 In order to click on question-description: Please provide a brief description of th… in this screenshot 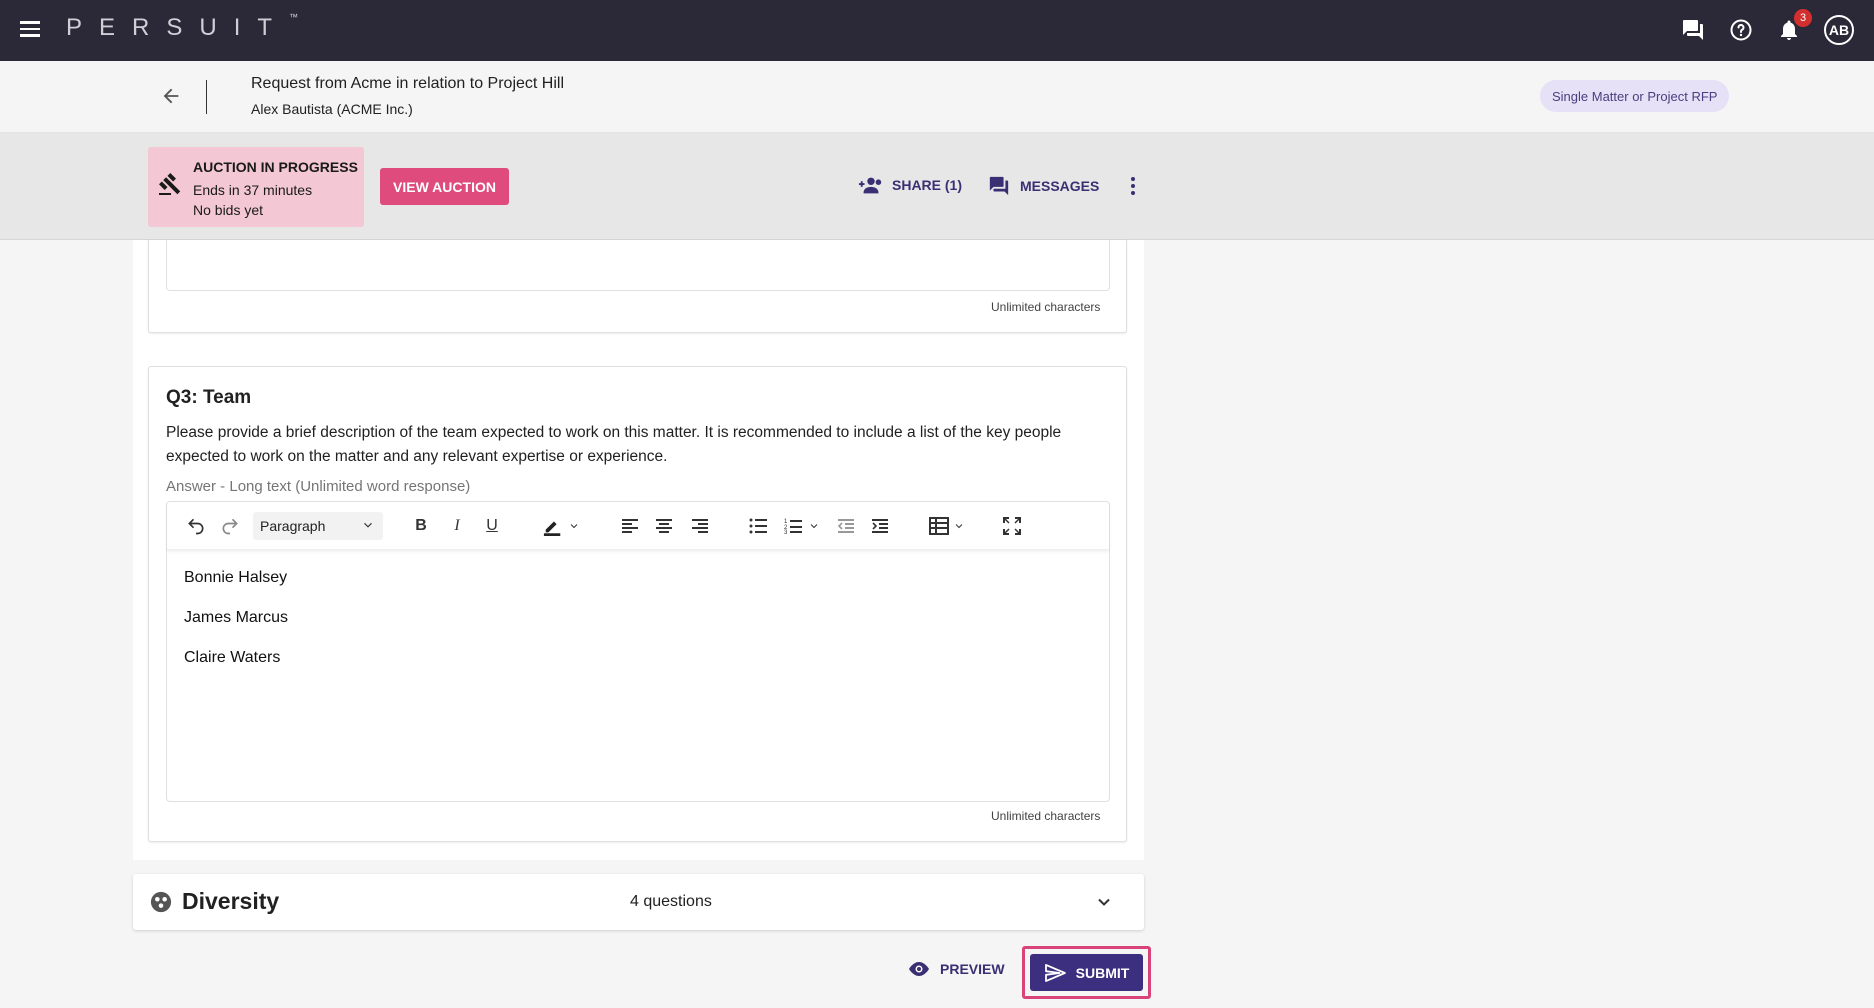, I will do `click(614, 444)`.